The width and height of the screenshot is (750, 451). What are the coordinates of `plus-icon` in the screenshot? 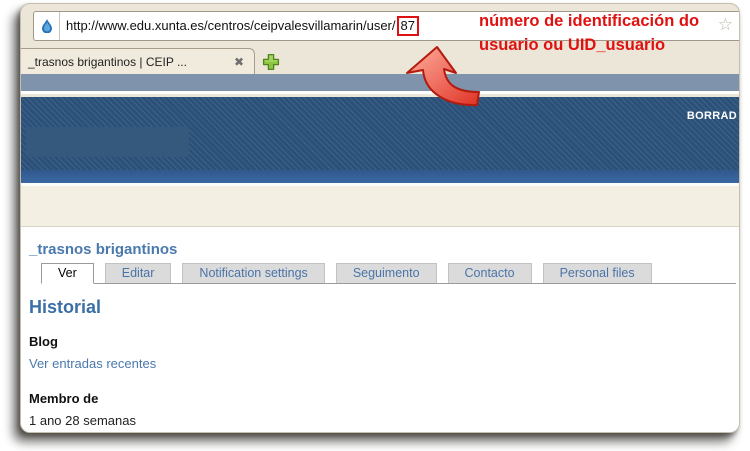 It's located at (271, 62).